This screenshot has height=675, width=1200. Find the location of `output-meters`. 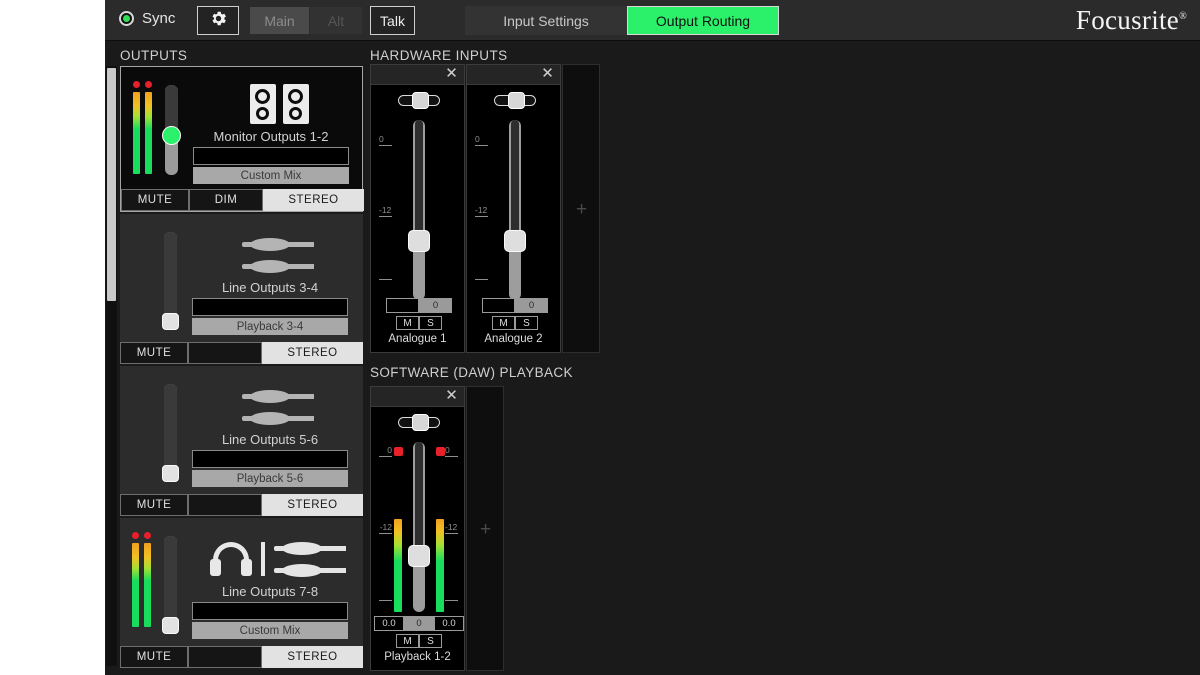

output-meters is located at coordinates (142, 127).